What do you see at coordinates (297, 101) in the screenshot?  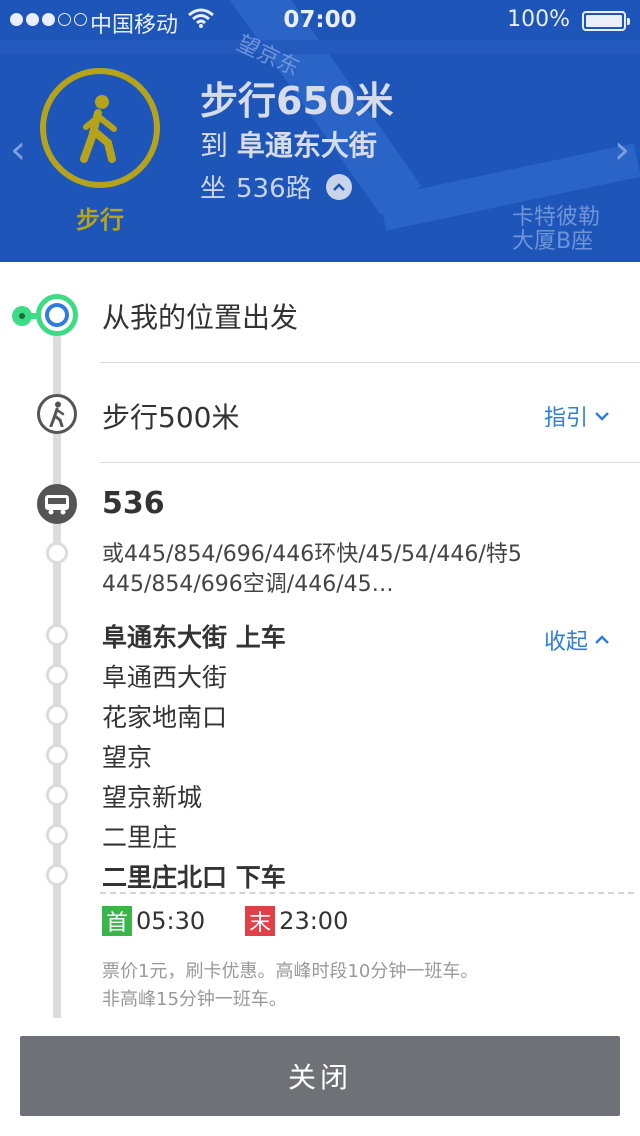 I see `step-title: 步行650米` at bounding box center [297, 101].